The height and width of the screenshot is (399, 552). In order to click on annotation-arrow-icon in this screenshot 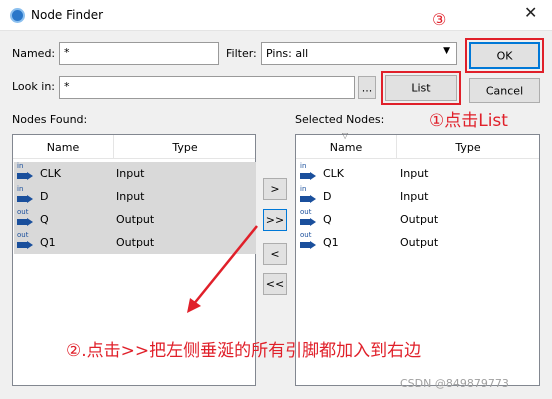, I will do `click(222, 269)`.